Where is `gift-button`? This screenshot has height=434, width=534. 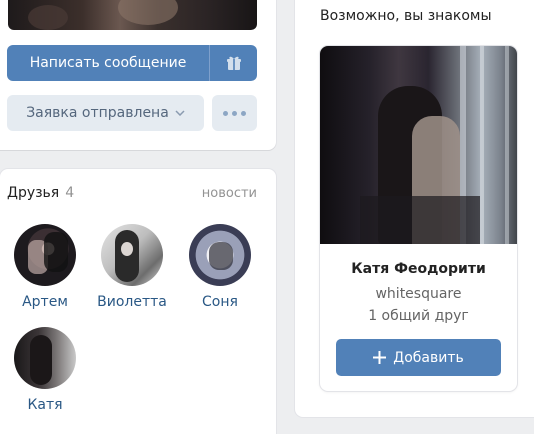 gift-button is located at coordinates (233, 63).